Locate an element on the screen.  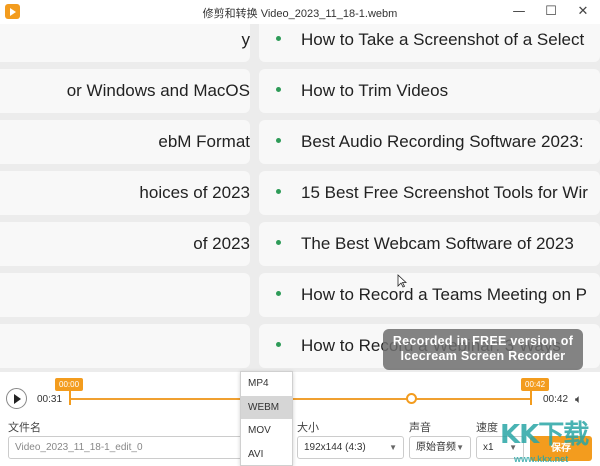
trim-end-label: 00:42 is located at coordinates (535, 384).